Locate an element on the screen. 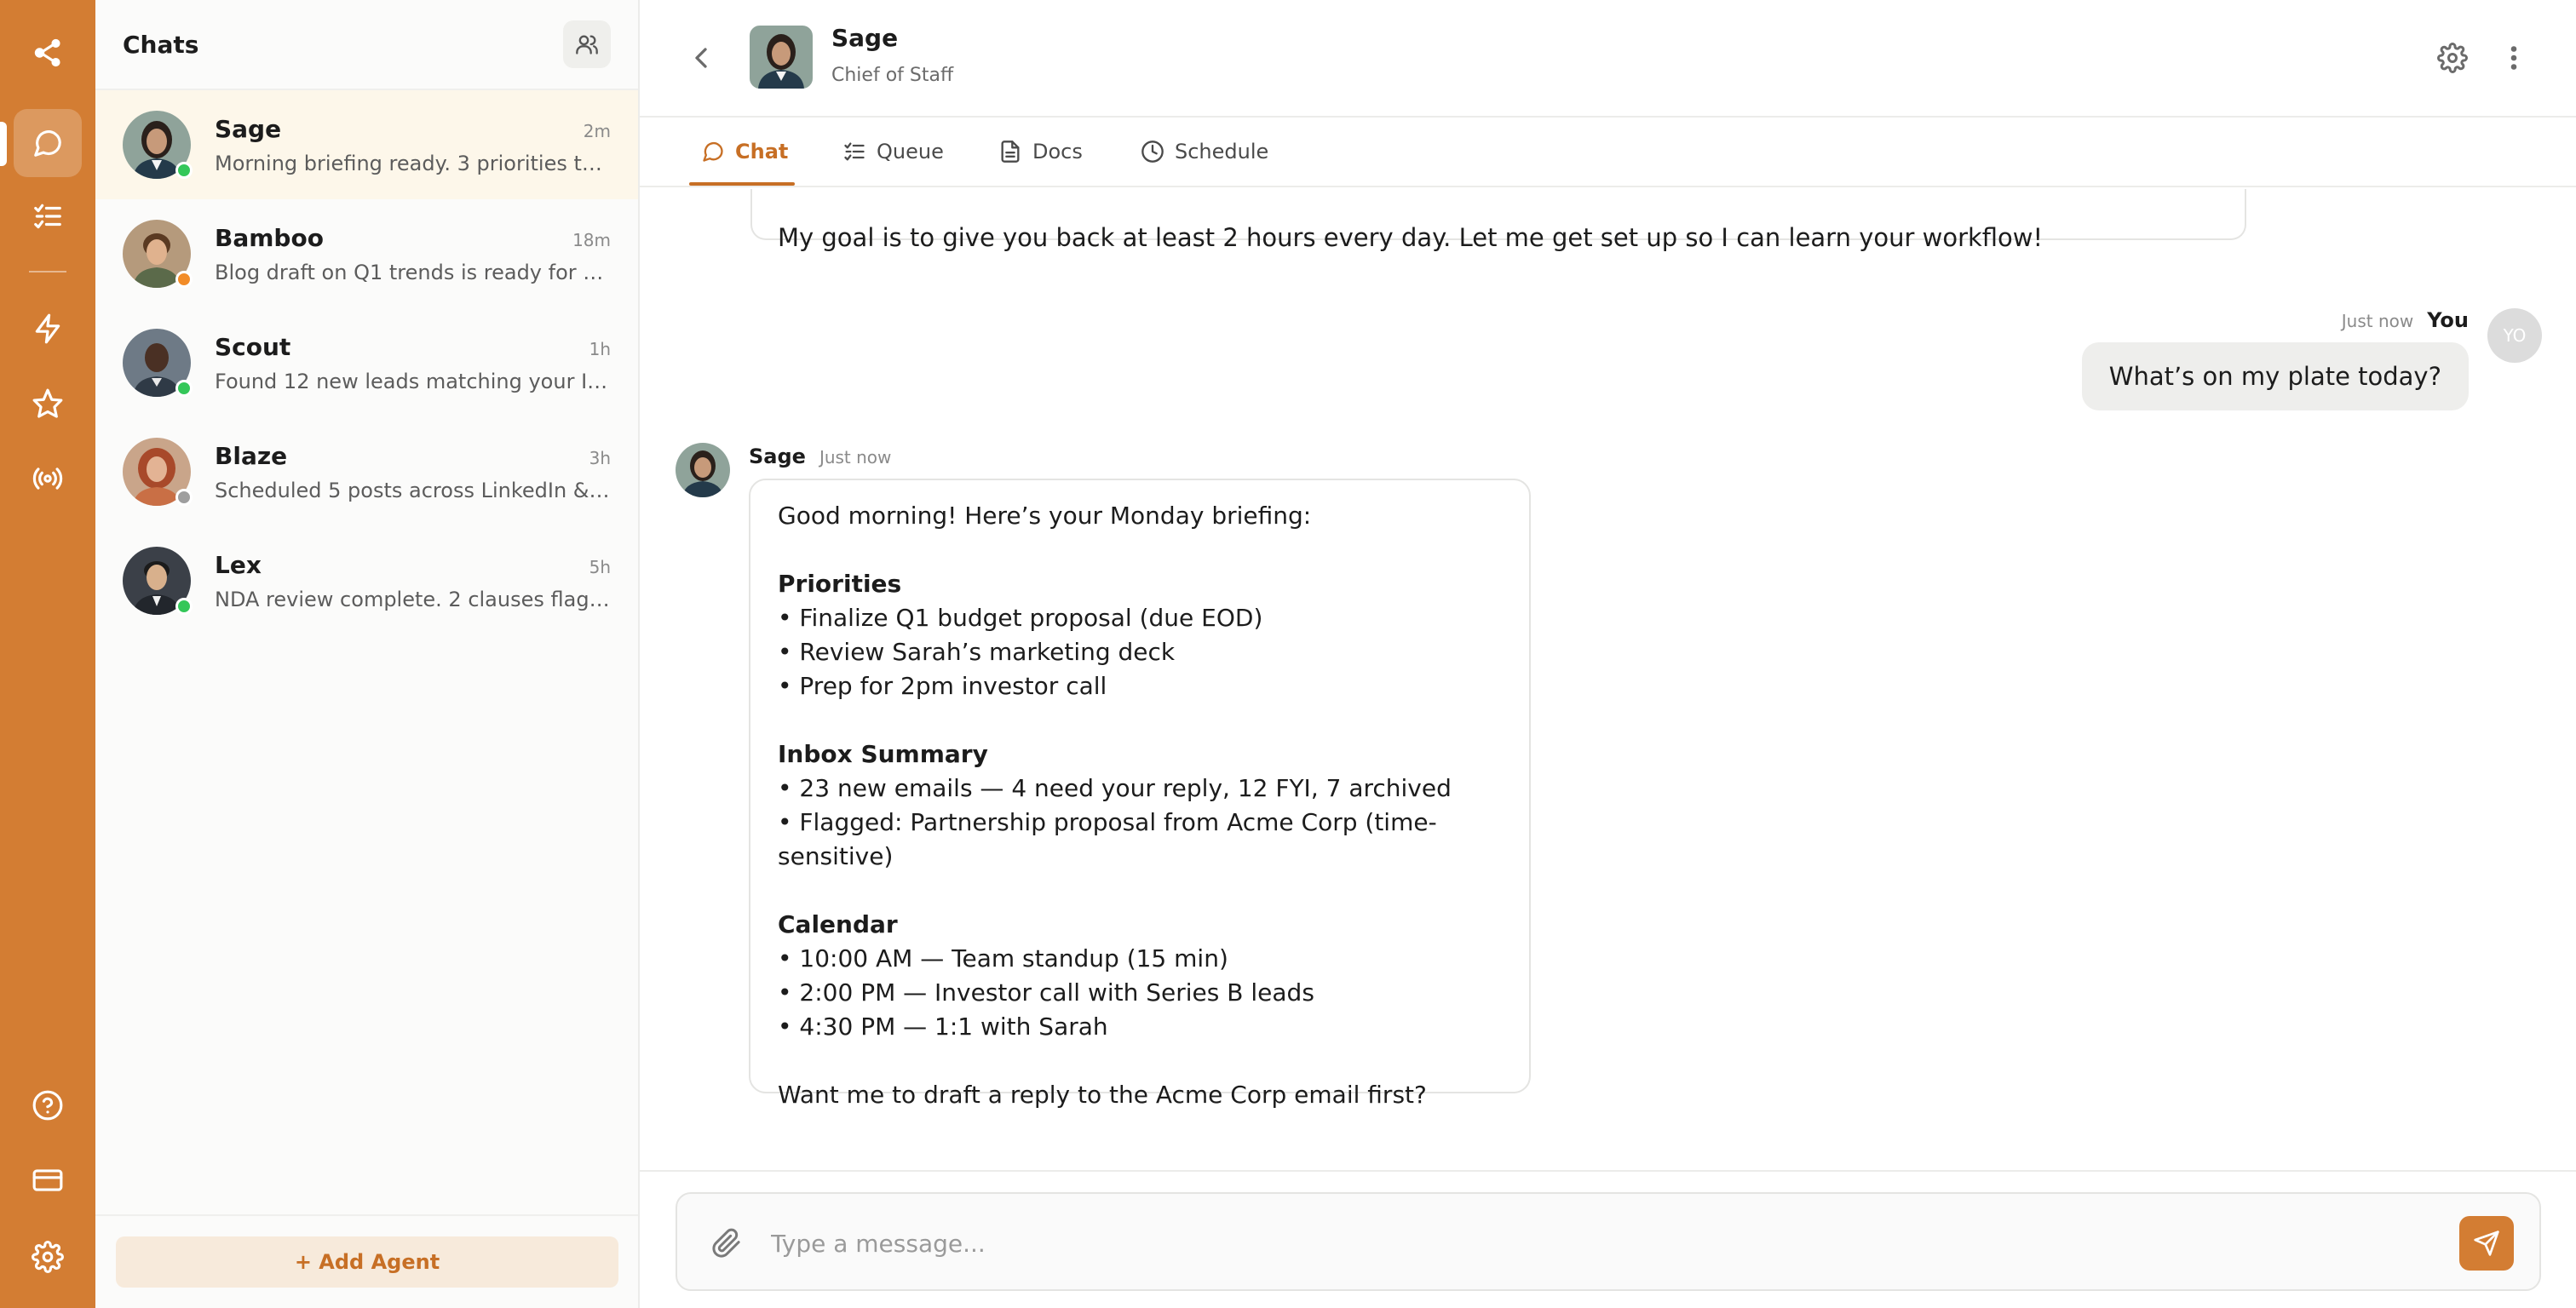 This screenshot has width=2576, height=1308. chat-list-header: Chats is located at coordinates (366, 45).